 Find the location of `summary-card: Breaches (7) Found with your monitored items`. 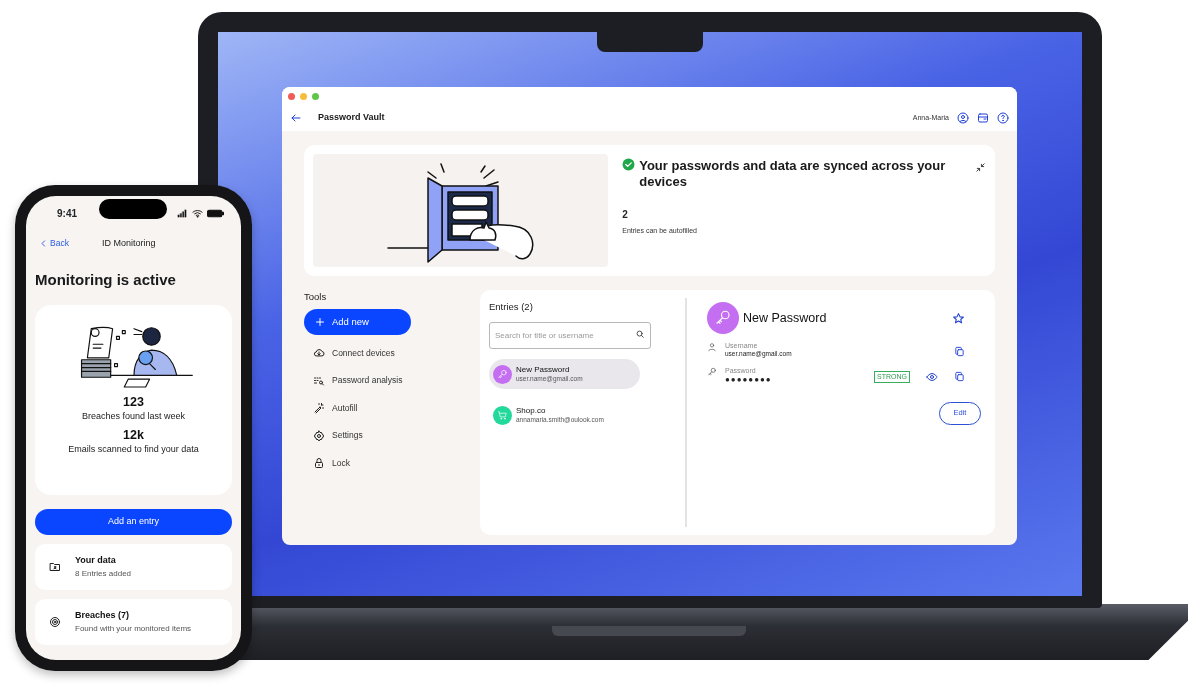

summary-card: Breaches (7) Found with your monitored items is located at coordinates (133, 622).